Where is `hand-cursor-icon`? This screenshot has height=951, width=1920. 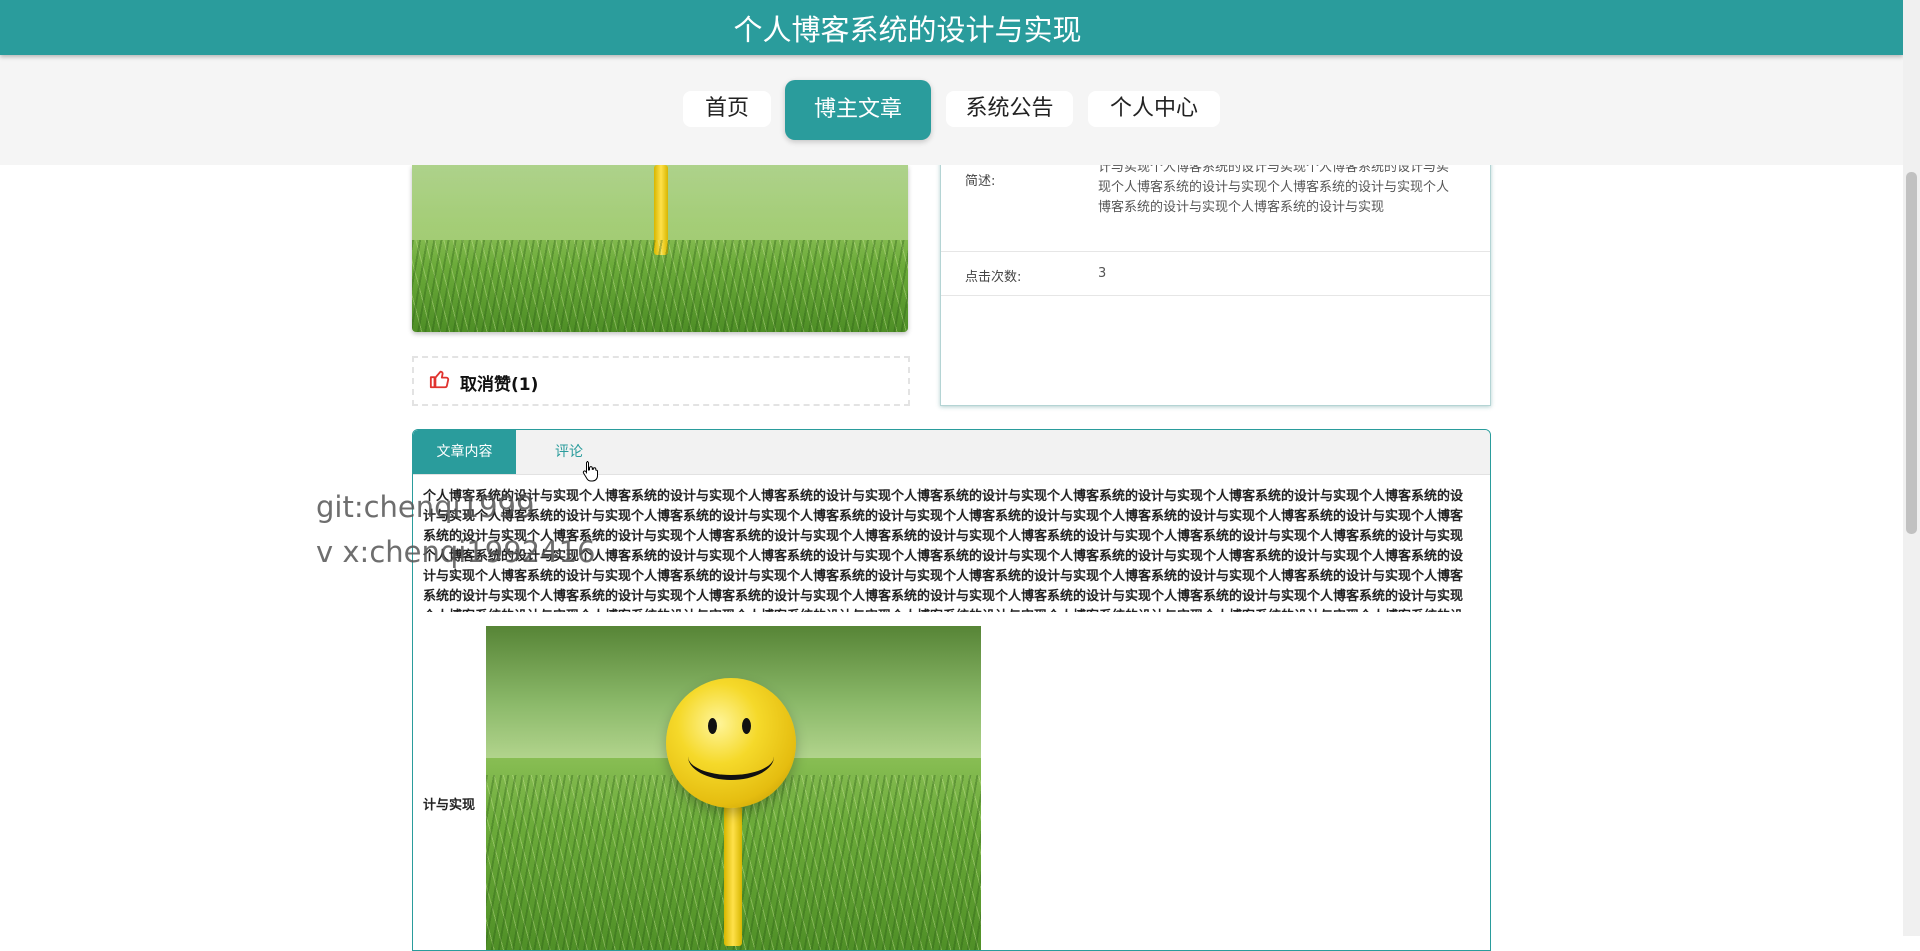
hand-cursor-icon is located at coordinates (590, 471).